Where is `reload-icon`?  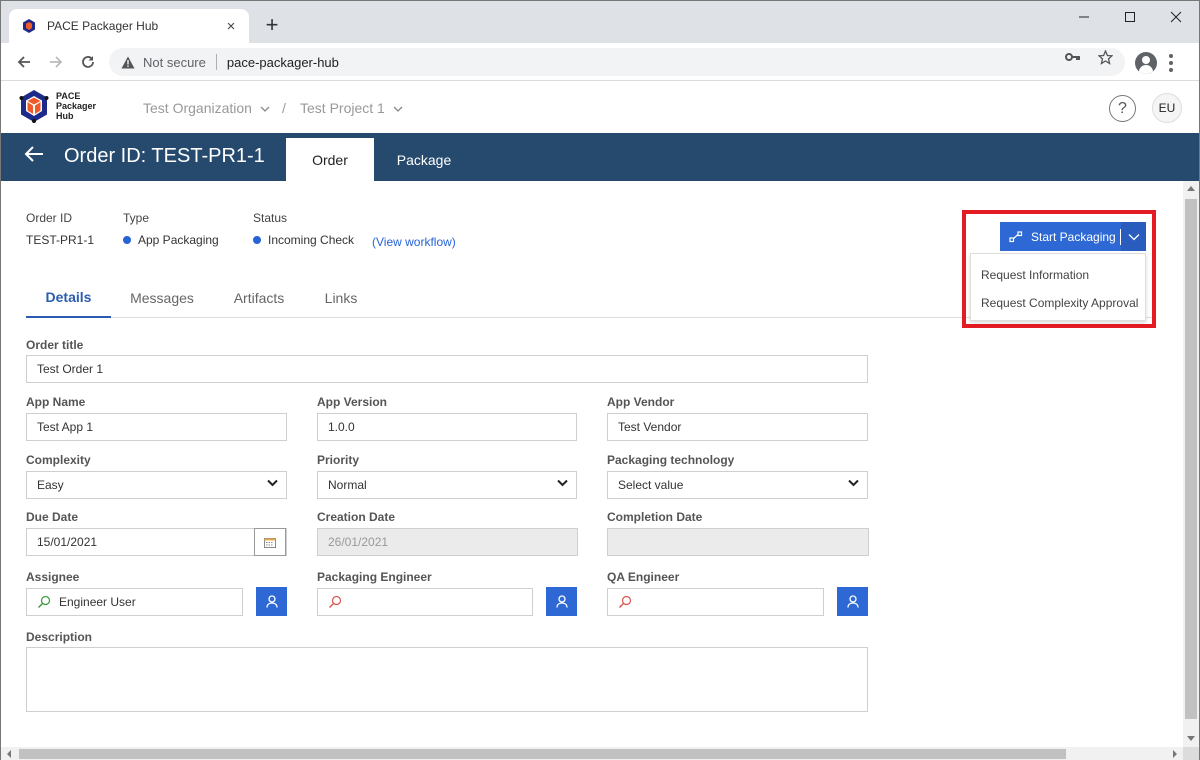
reload-icon is located at coordinates (88, 62).